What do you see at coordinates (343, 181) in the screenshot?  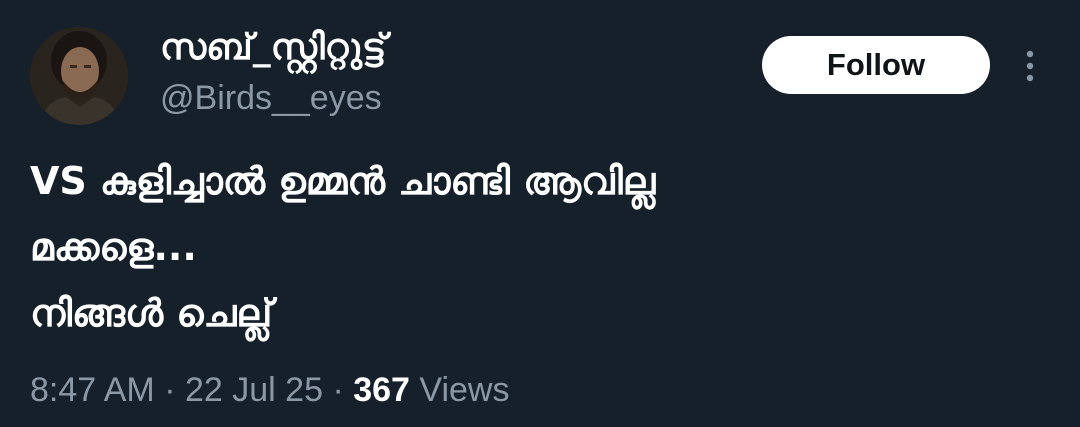 I see `tweet-text-line: VS കുളിച്ചാൽ ഉമ്മൻ ചാണ്ടി ആവില്ല` at bounding box center [343, 181].